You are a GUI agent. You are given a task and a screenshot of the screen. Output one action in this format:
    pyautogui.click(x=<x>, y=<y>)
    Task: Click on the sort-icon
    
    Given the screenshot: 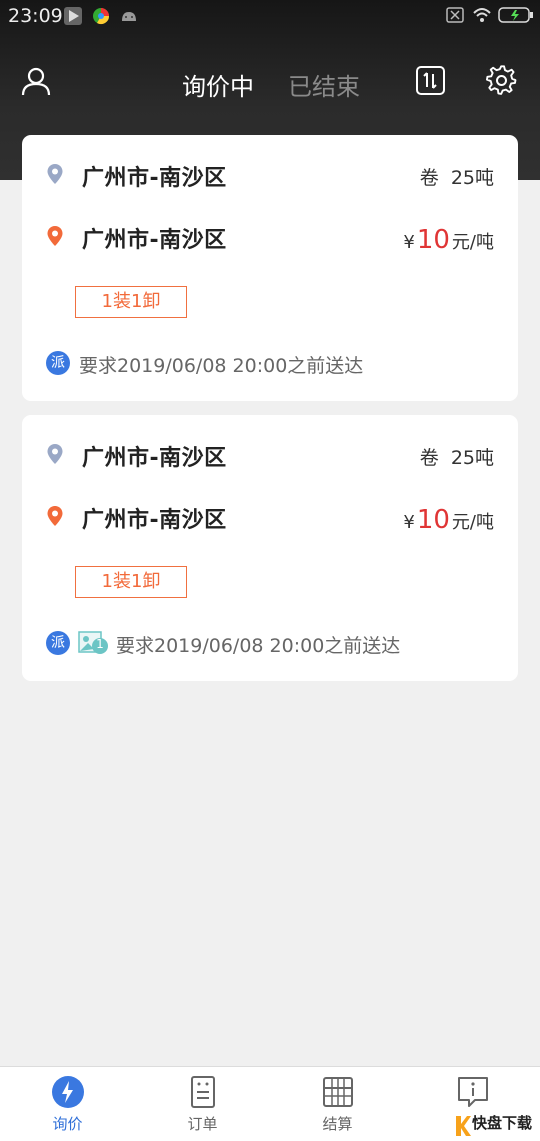 What is the action you would take?
    pyautogui.click(x=430, y=80)
    